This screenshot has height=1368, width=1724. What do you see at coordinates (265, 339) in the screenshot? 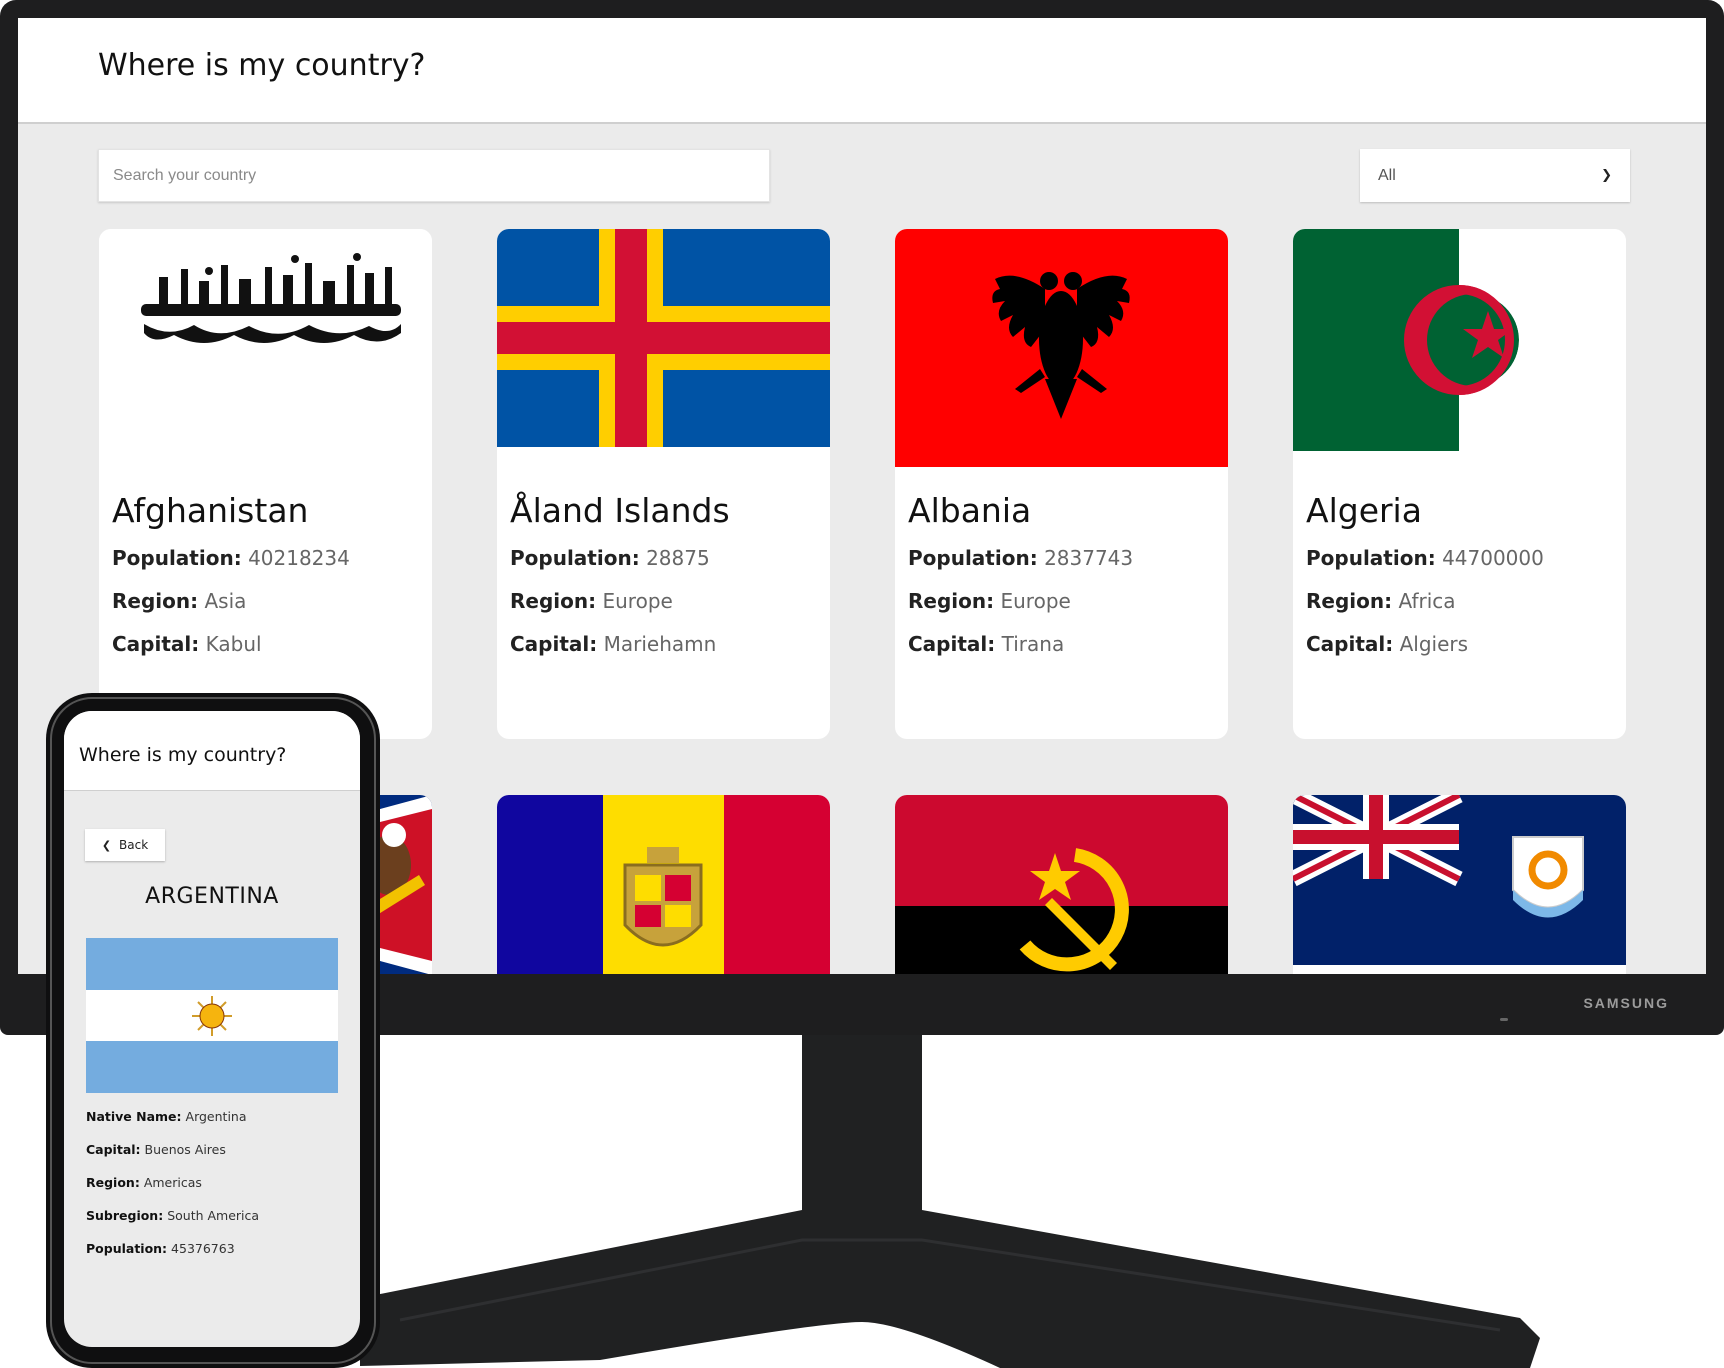
I see `afghanistan-flag` at bounding box center [265, 339].